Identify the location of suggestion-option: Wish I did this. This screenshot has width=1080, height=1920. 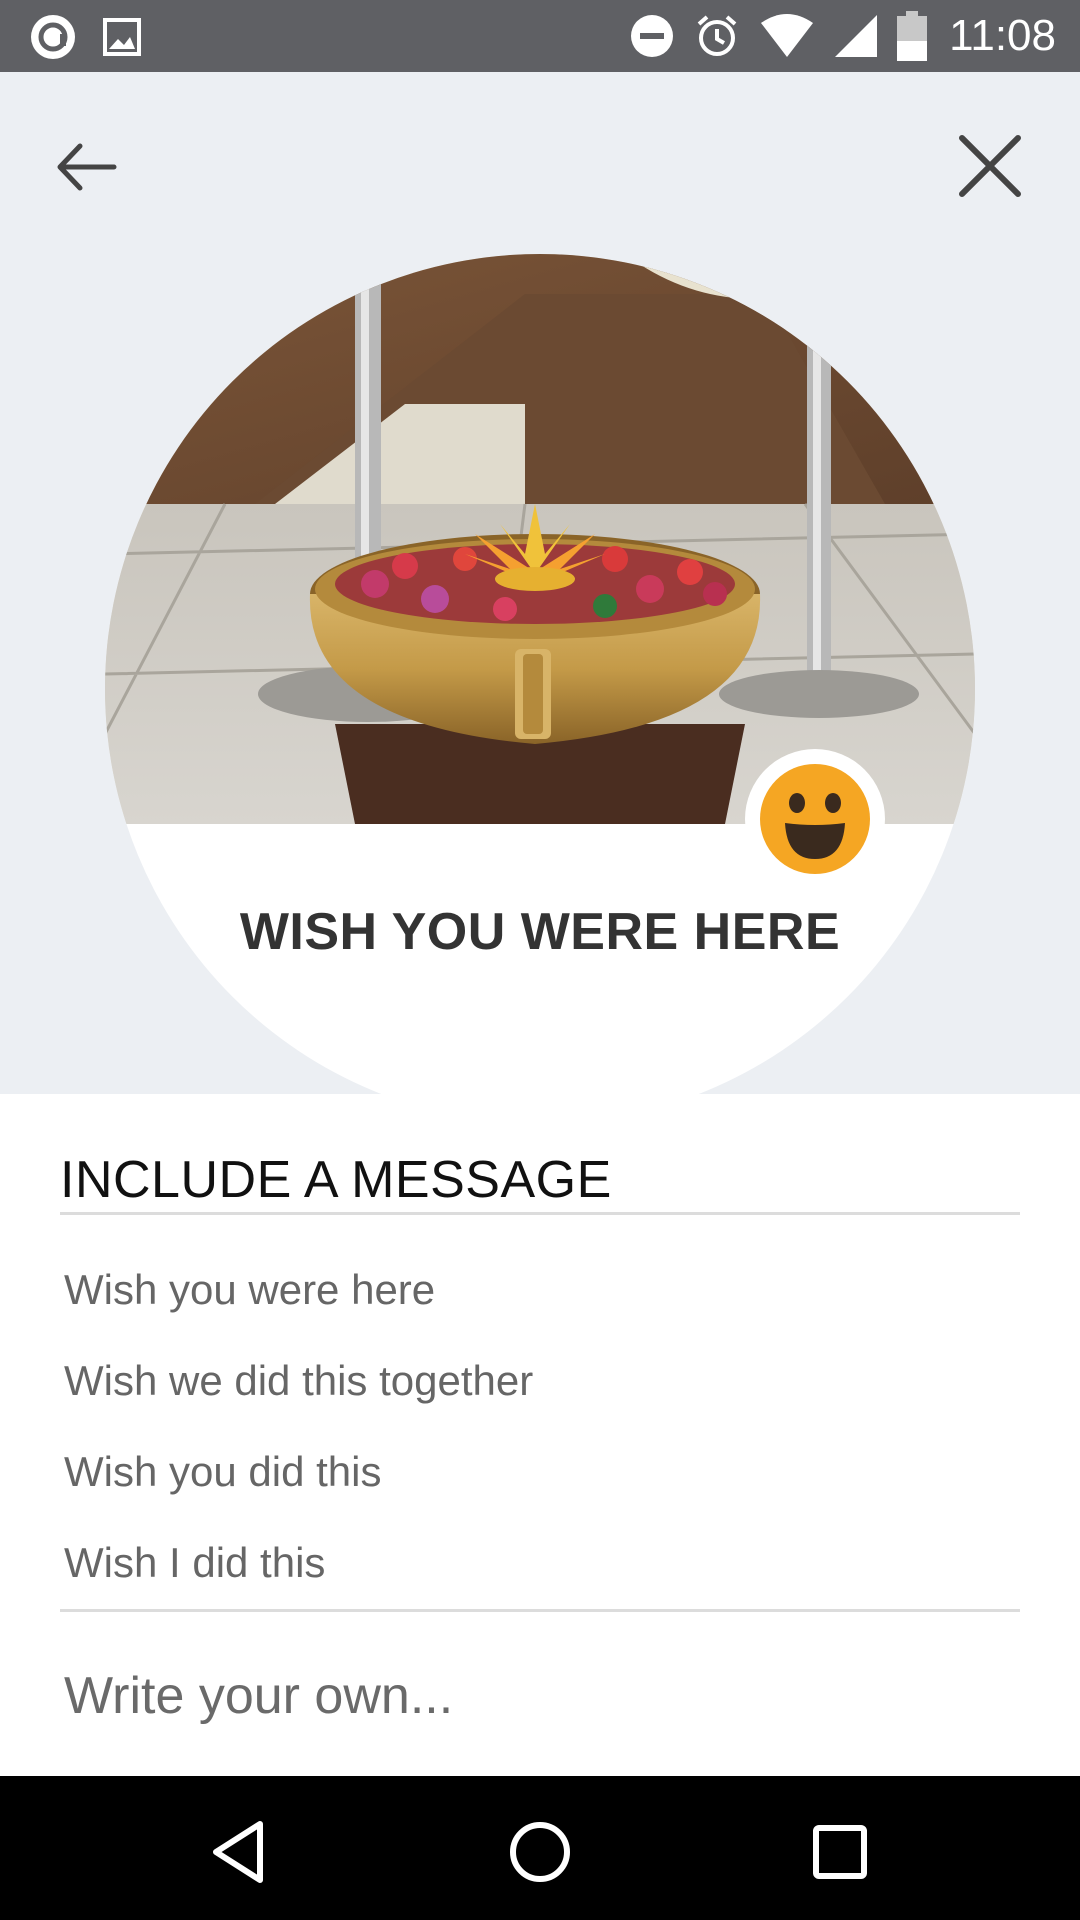
(194, 1563).